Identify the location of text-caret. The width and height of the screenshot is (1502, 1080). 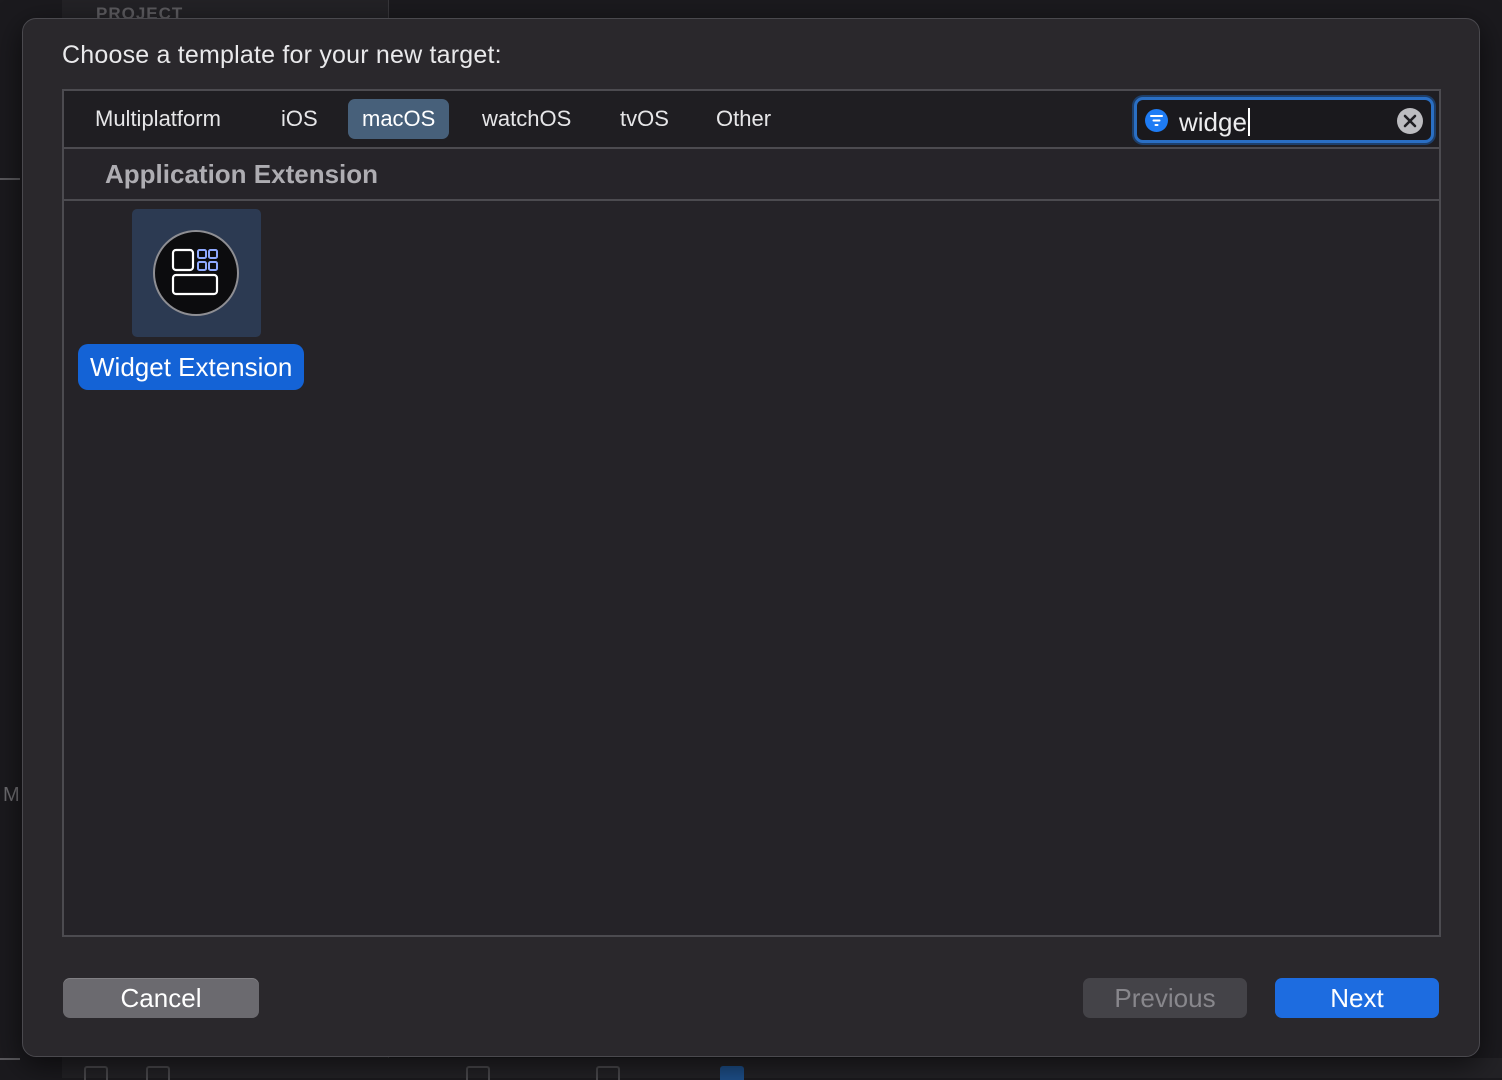
(1248, 122).